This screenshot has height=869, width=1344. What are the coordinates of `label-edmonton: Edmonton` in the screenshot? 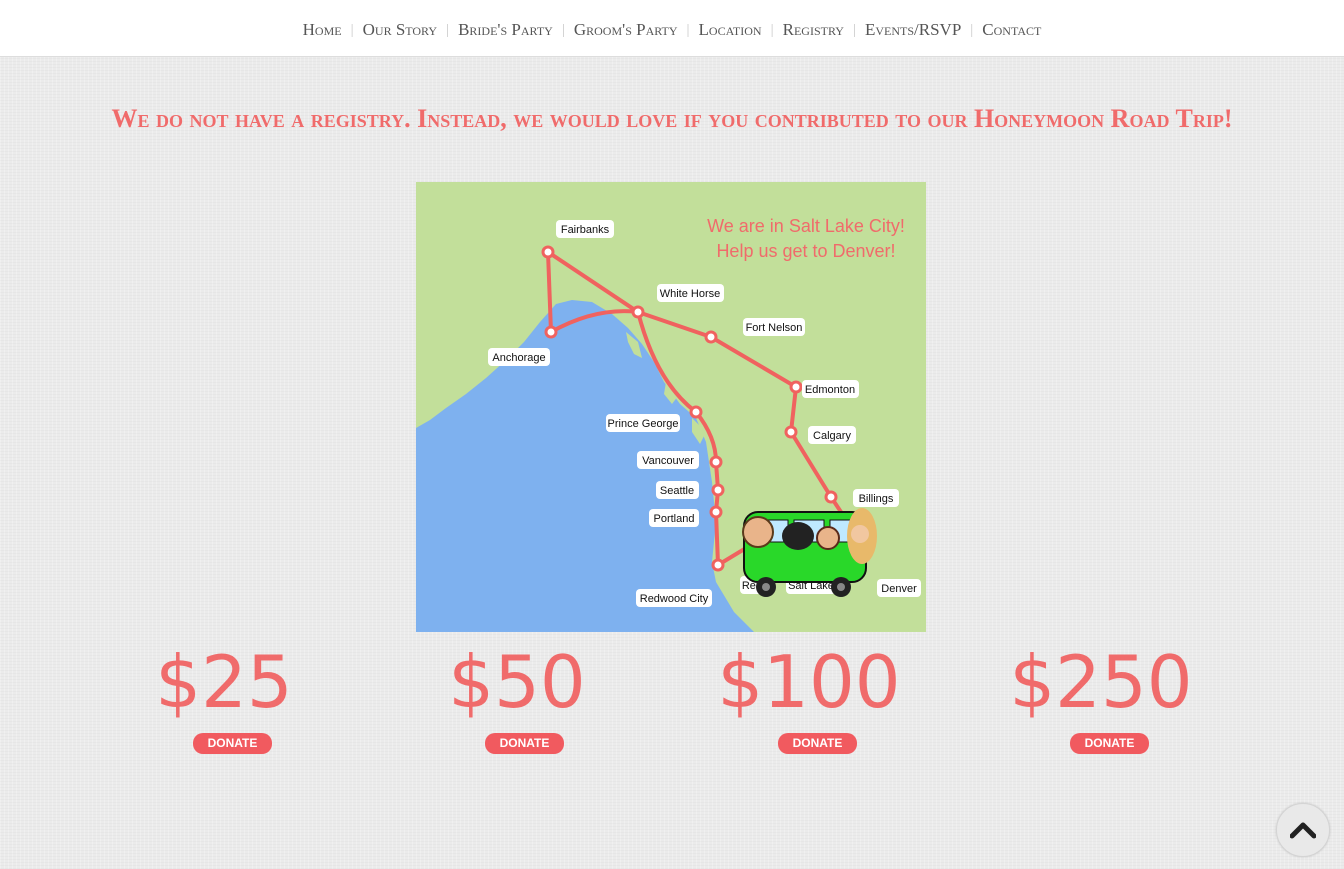 It's located at (830, 390).